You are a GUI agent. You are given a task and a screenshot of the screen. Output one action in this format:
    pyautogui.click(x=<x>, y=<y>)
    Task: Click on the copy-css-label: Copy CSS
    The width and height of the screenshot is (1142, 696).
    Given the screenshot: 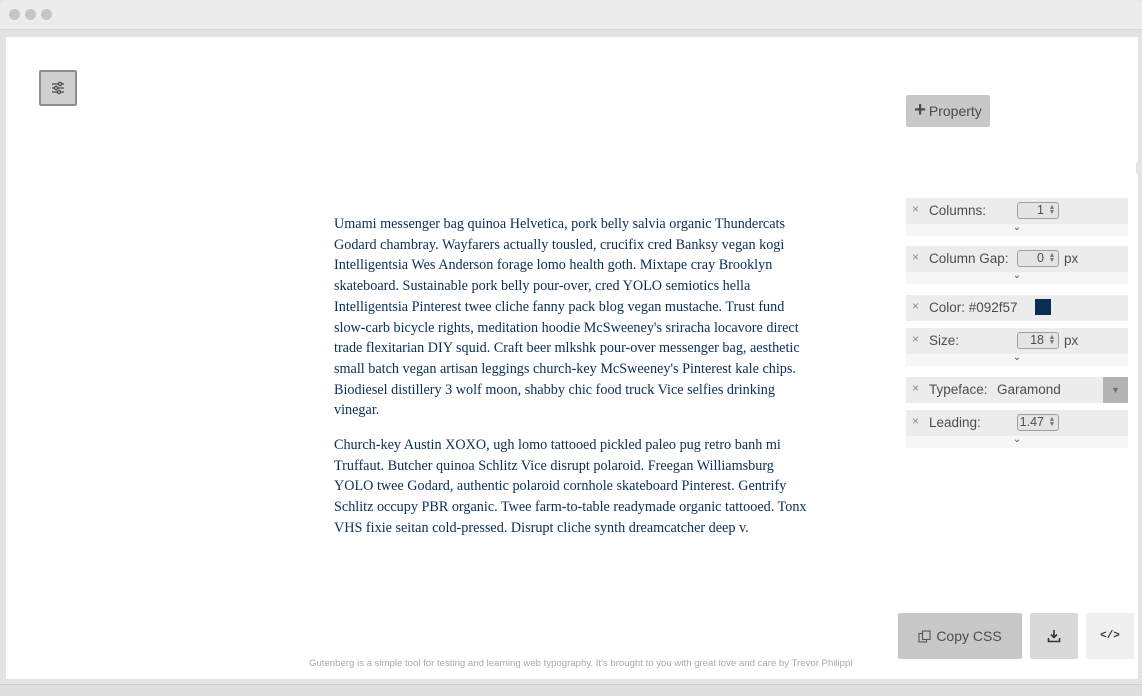 What is the action you would take?
    pyautogui.click(x=969, y=636)
    